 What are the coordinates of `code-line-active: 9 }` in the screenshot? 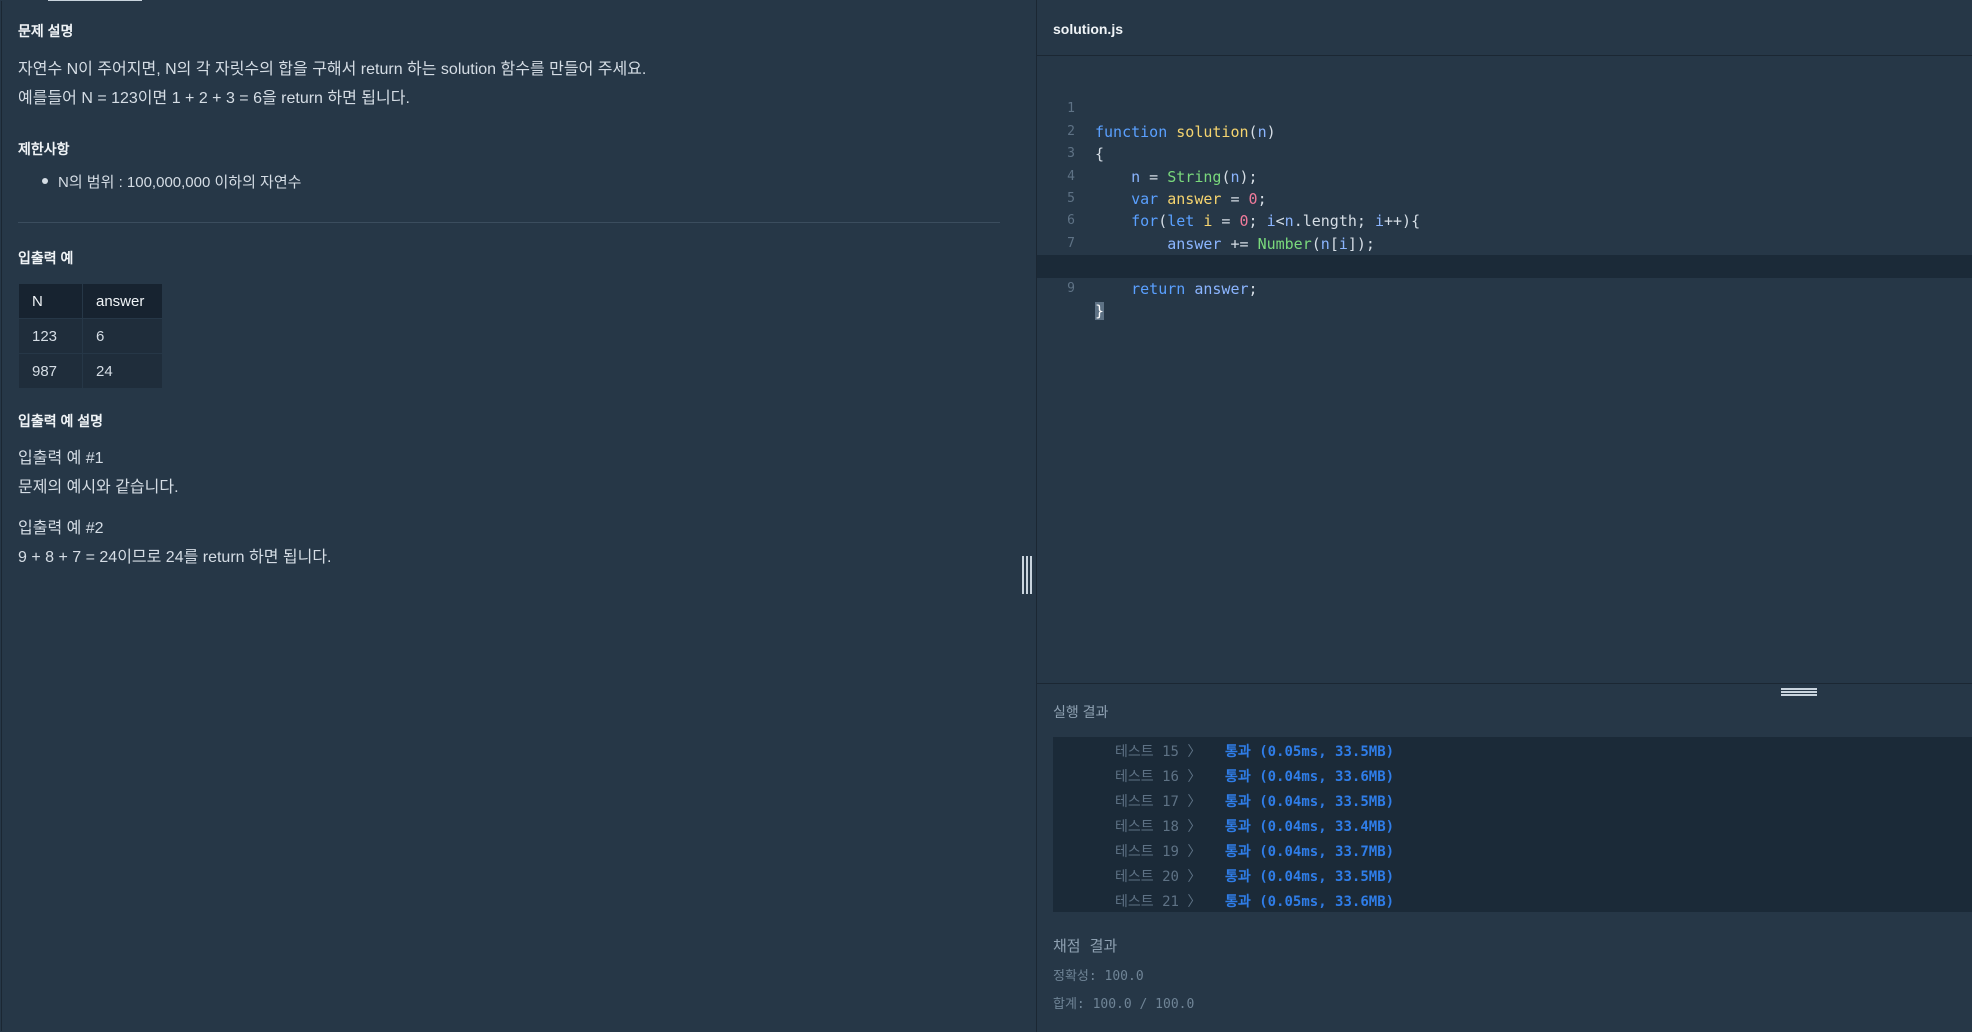 It's located at (1504, 287).